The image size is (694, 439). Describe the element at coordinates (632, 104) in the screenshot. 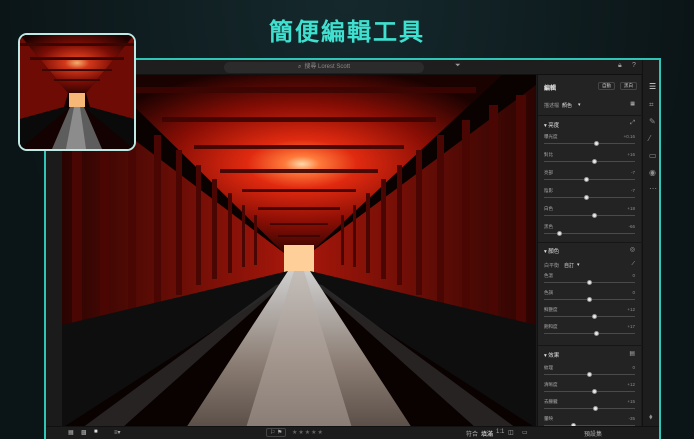

I see `profile-grid-icon: ▦` at that location.